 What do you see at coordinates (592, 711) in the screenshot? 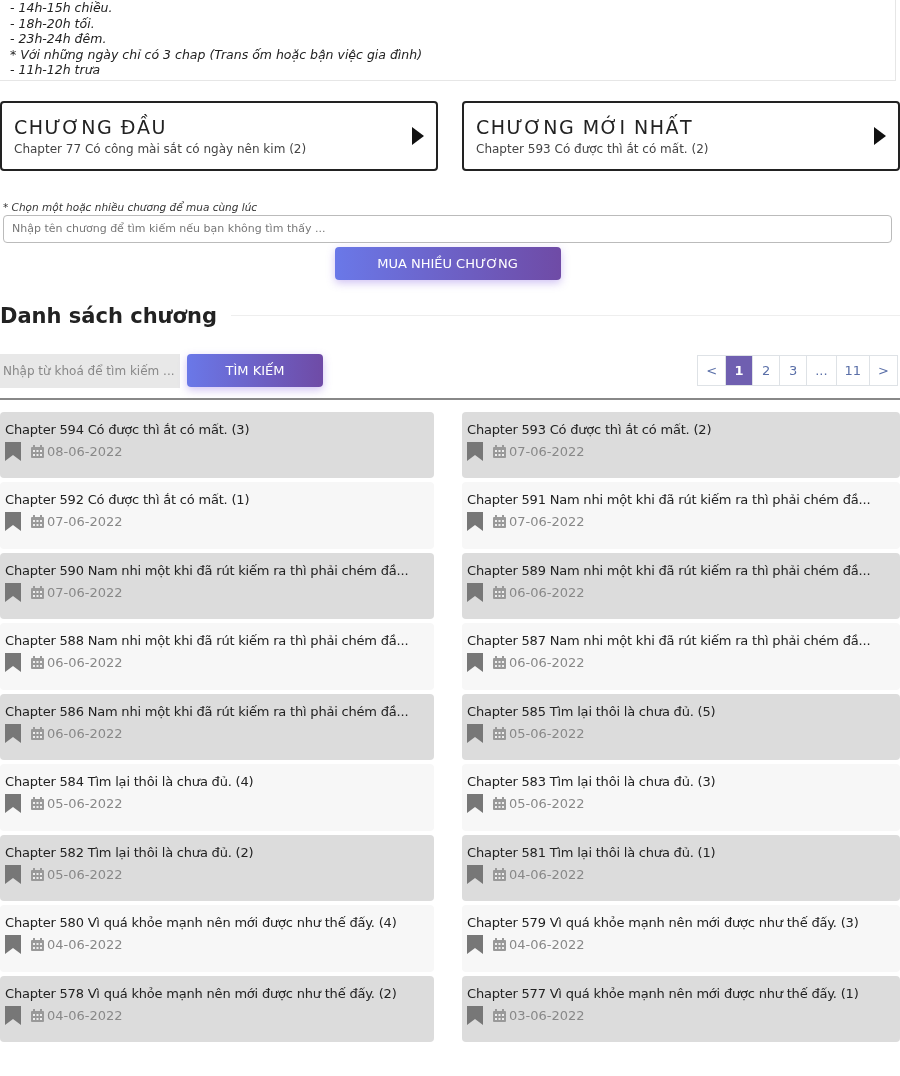
I see `chapter-title: Chapter 585 Tìm lại thôi là chưa đủ. (5)` at bounding box center [592, 711].